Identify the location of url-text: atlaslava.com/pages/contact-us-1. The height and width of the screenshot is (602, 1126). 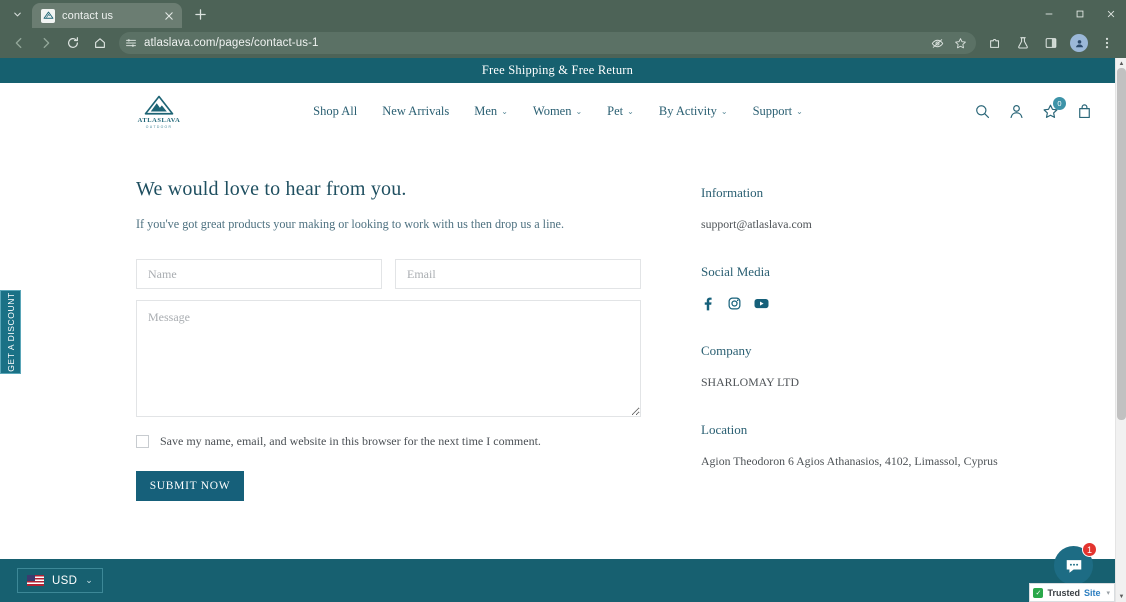
(231, 43).